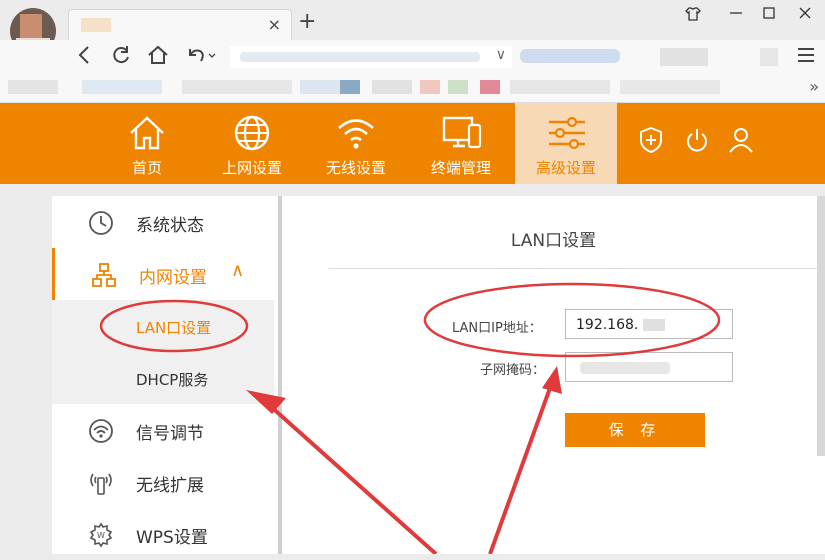  I want to click on nav-home: 首页, so click(147, 143).